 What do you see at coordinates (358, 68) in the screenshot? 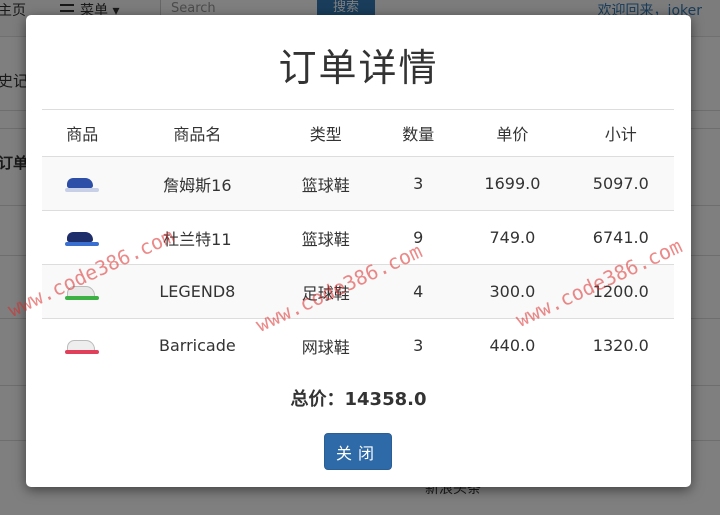
I see `modal-title: 订单详情` at bounding box center [358, 68].